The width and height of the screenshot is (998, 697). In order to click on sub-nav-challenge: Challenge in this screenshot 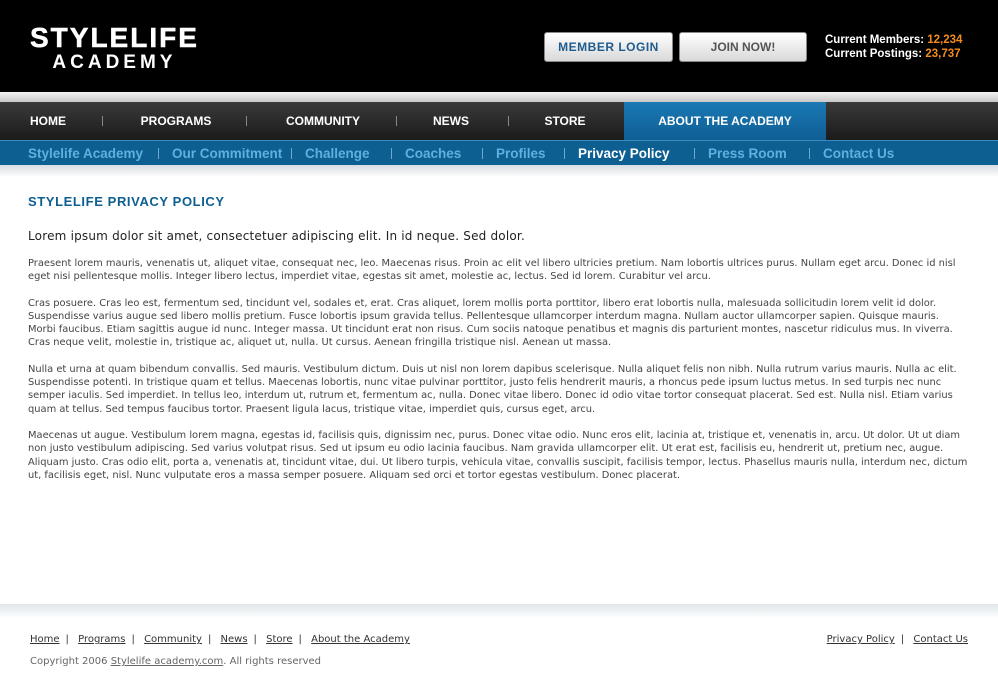, I will do `click(337, 153)`.